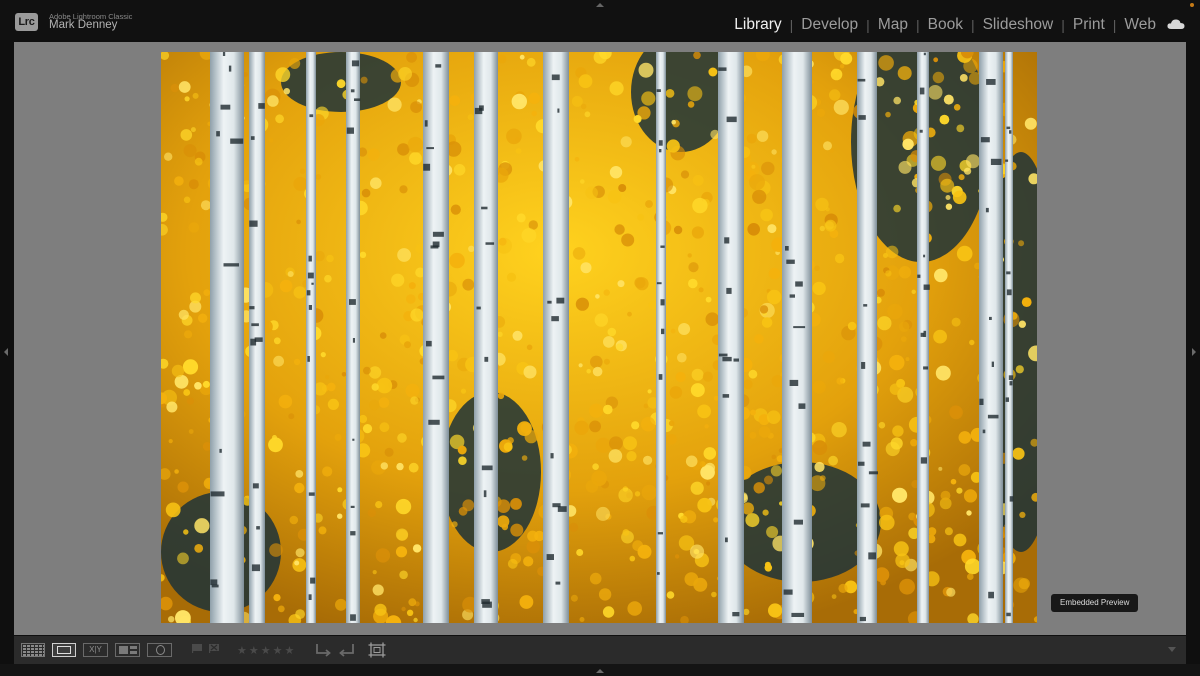  What do you see at coordinates (95, 650) in the screenshot?
I see `compare-view-icon: X|Y` at bounding box center [95, 650].